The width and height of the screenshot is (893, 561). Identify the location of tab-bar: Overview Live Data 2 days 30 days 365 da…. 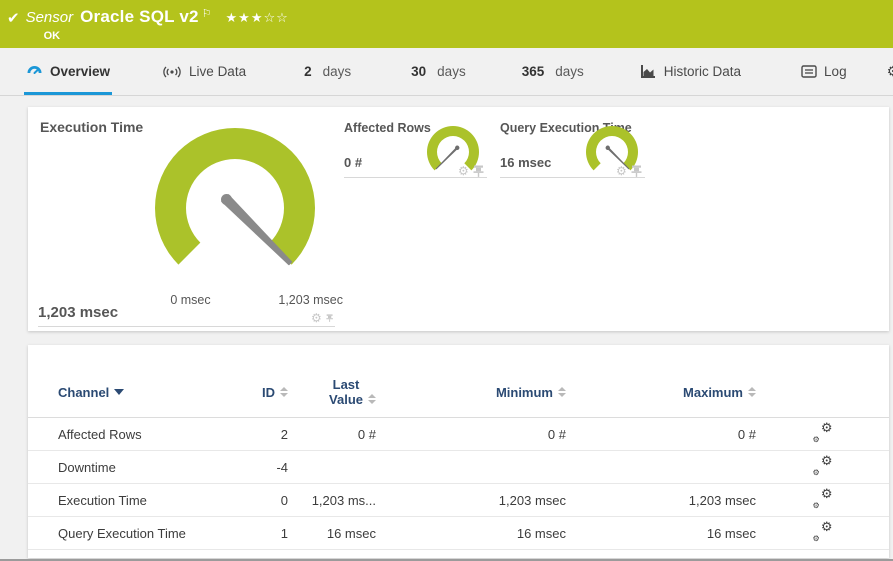
(446, 72).